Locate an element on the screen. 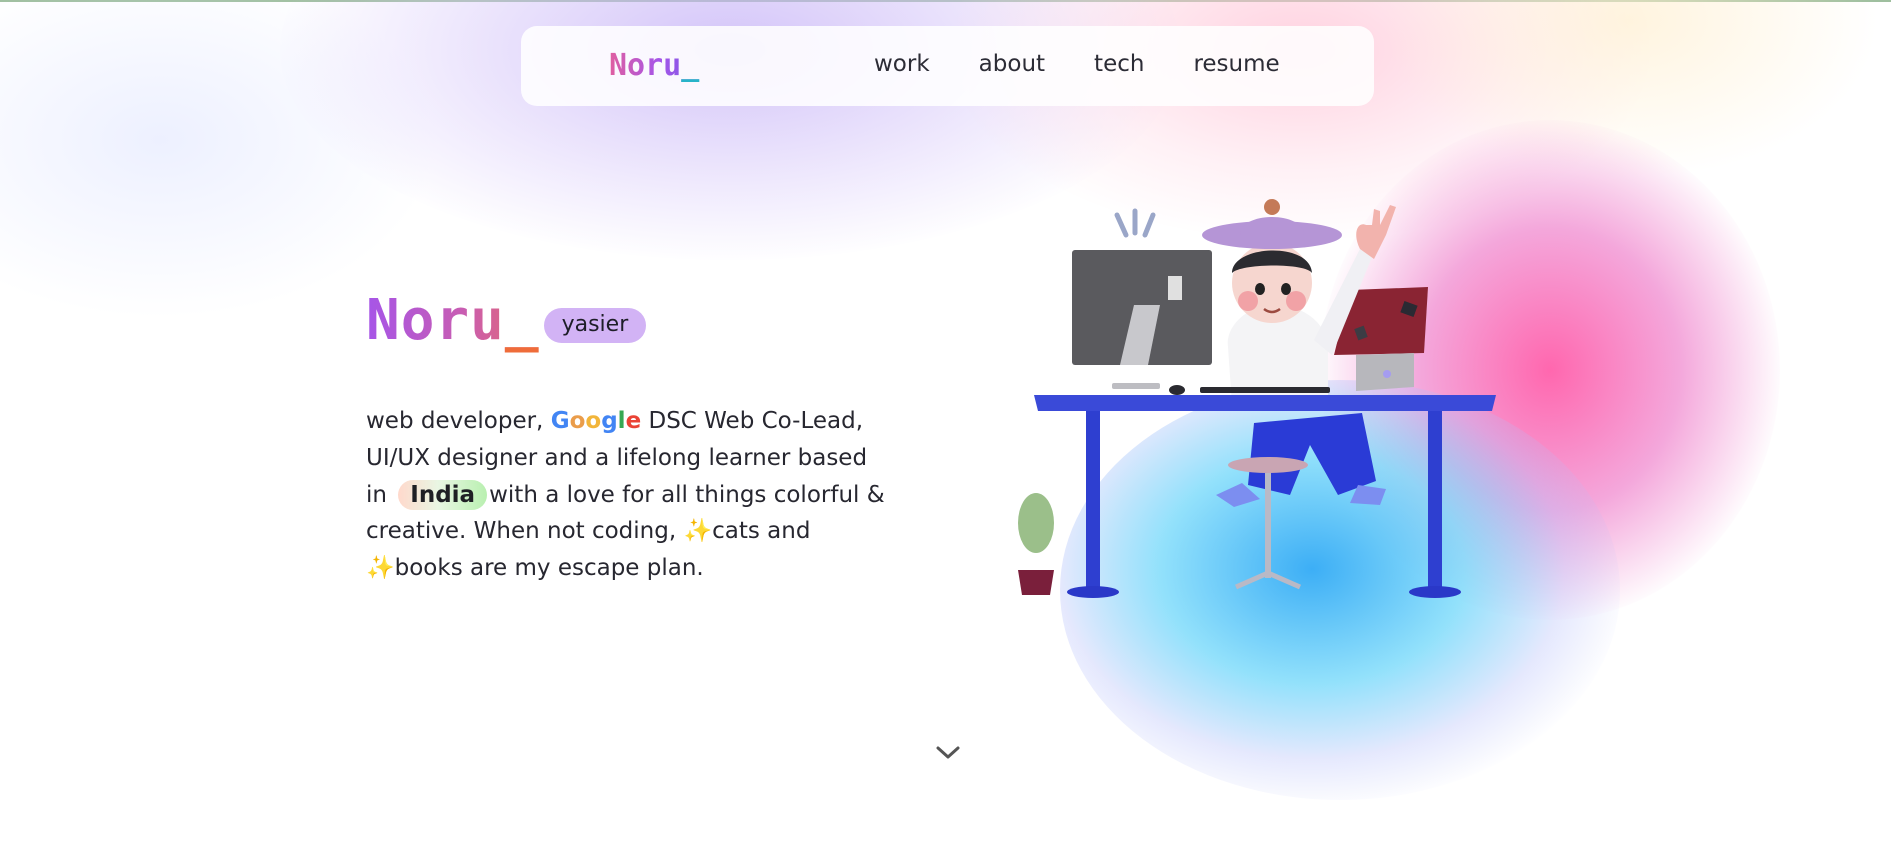 The height and width of the screenshot is (849, 1891). exclamation-lines is located at coordinates (1135, 223).